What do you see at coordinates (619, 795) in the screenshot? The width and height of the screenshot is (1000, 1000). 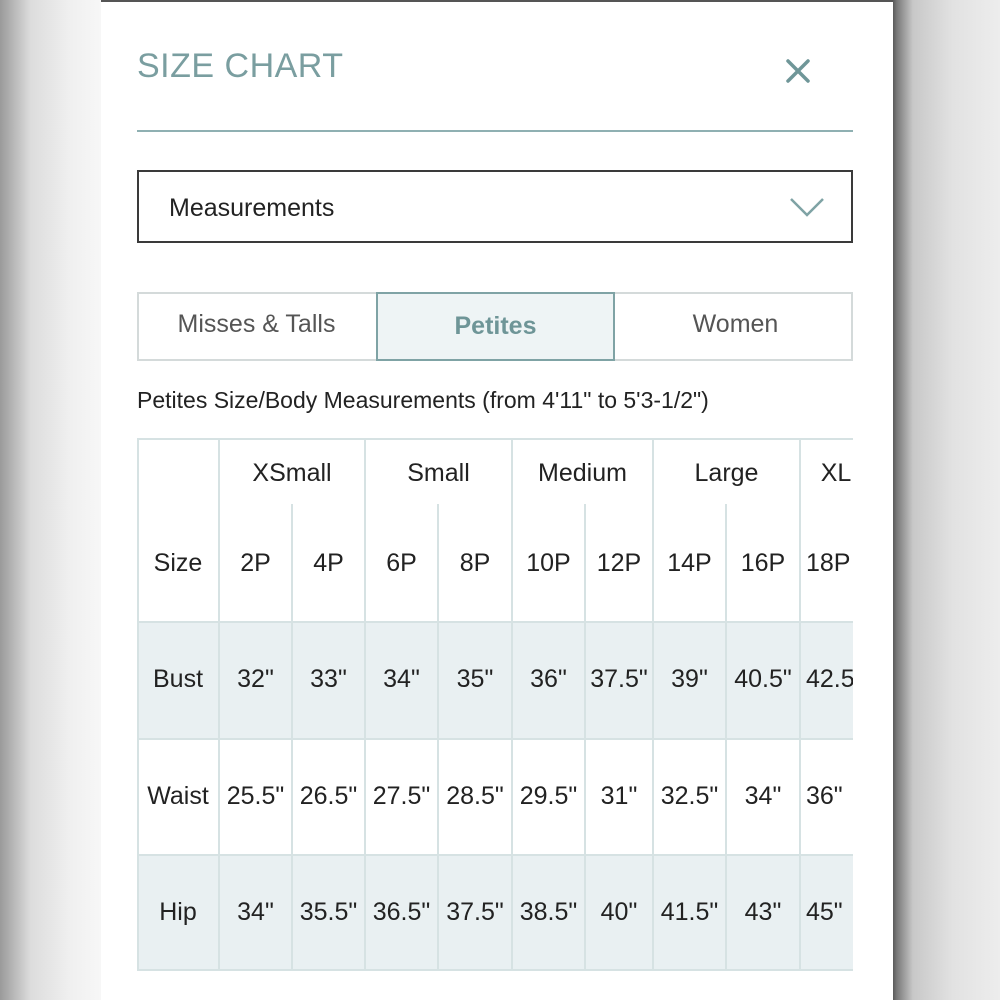 I see `waist-cell: 31"` at bounding box center [619, 795].